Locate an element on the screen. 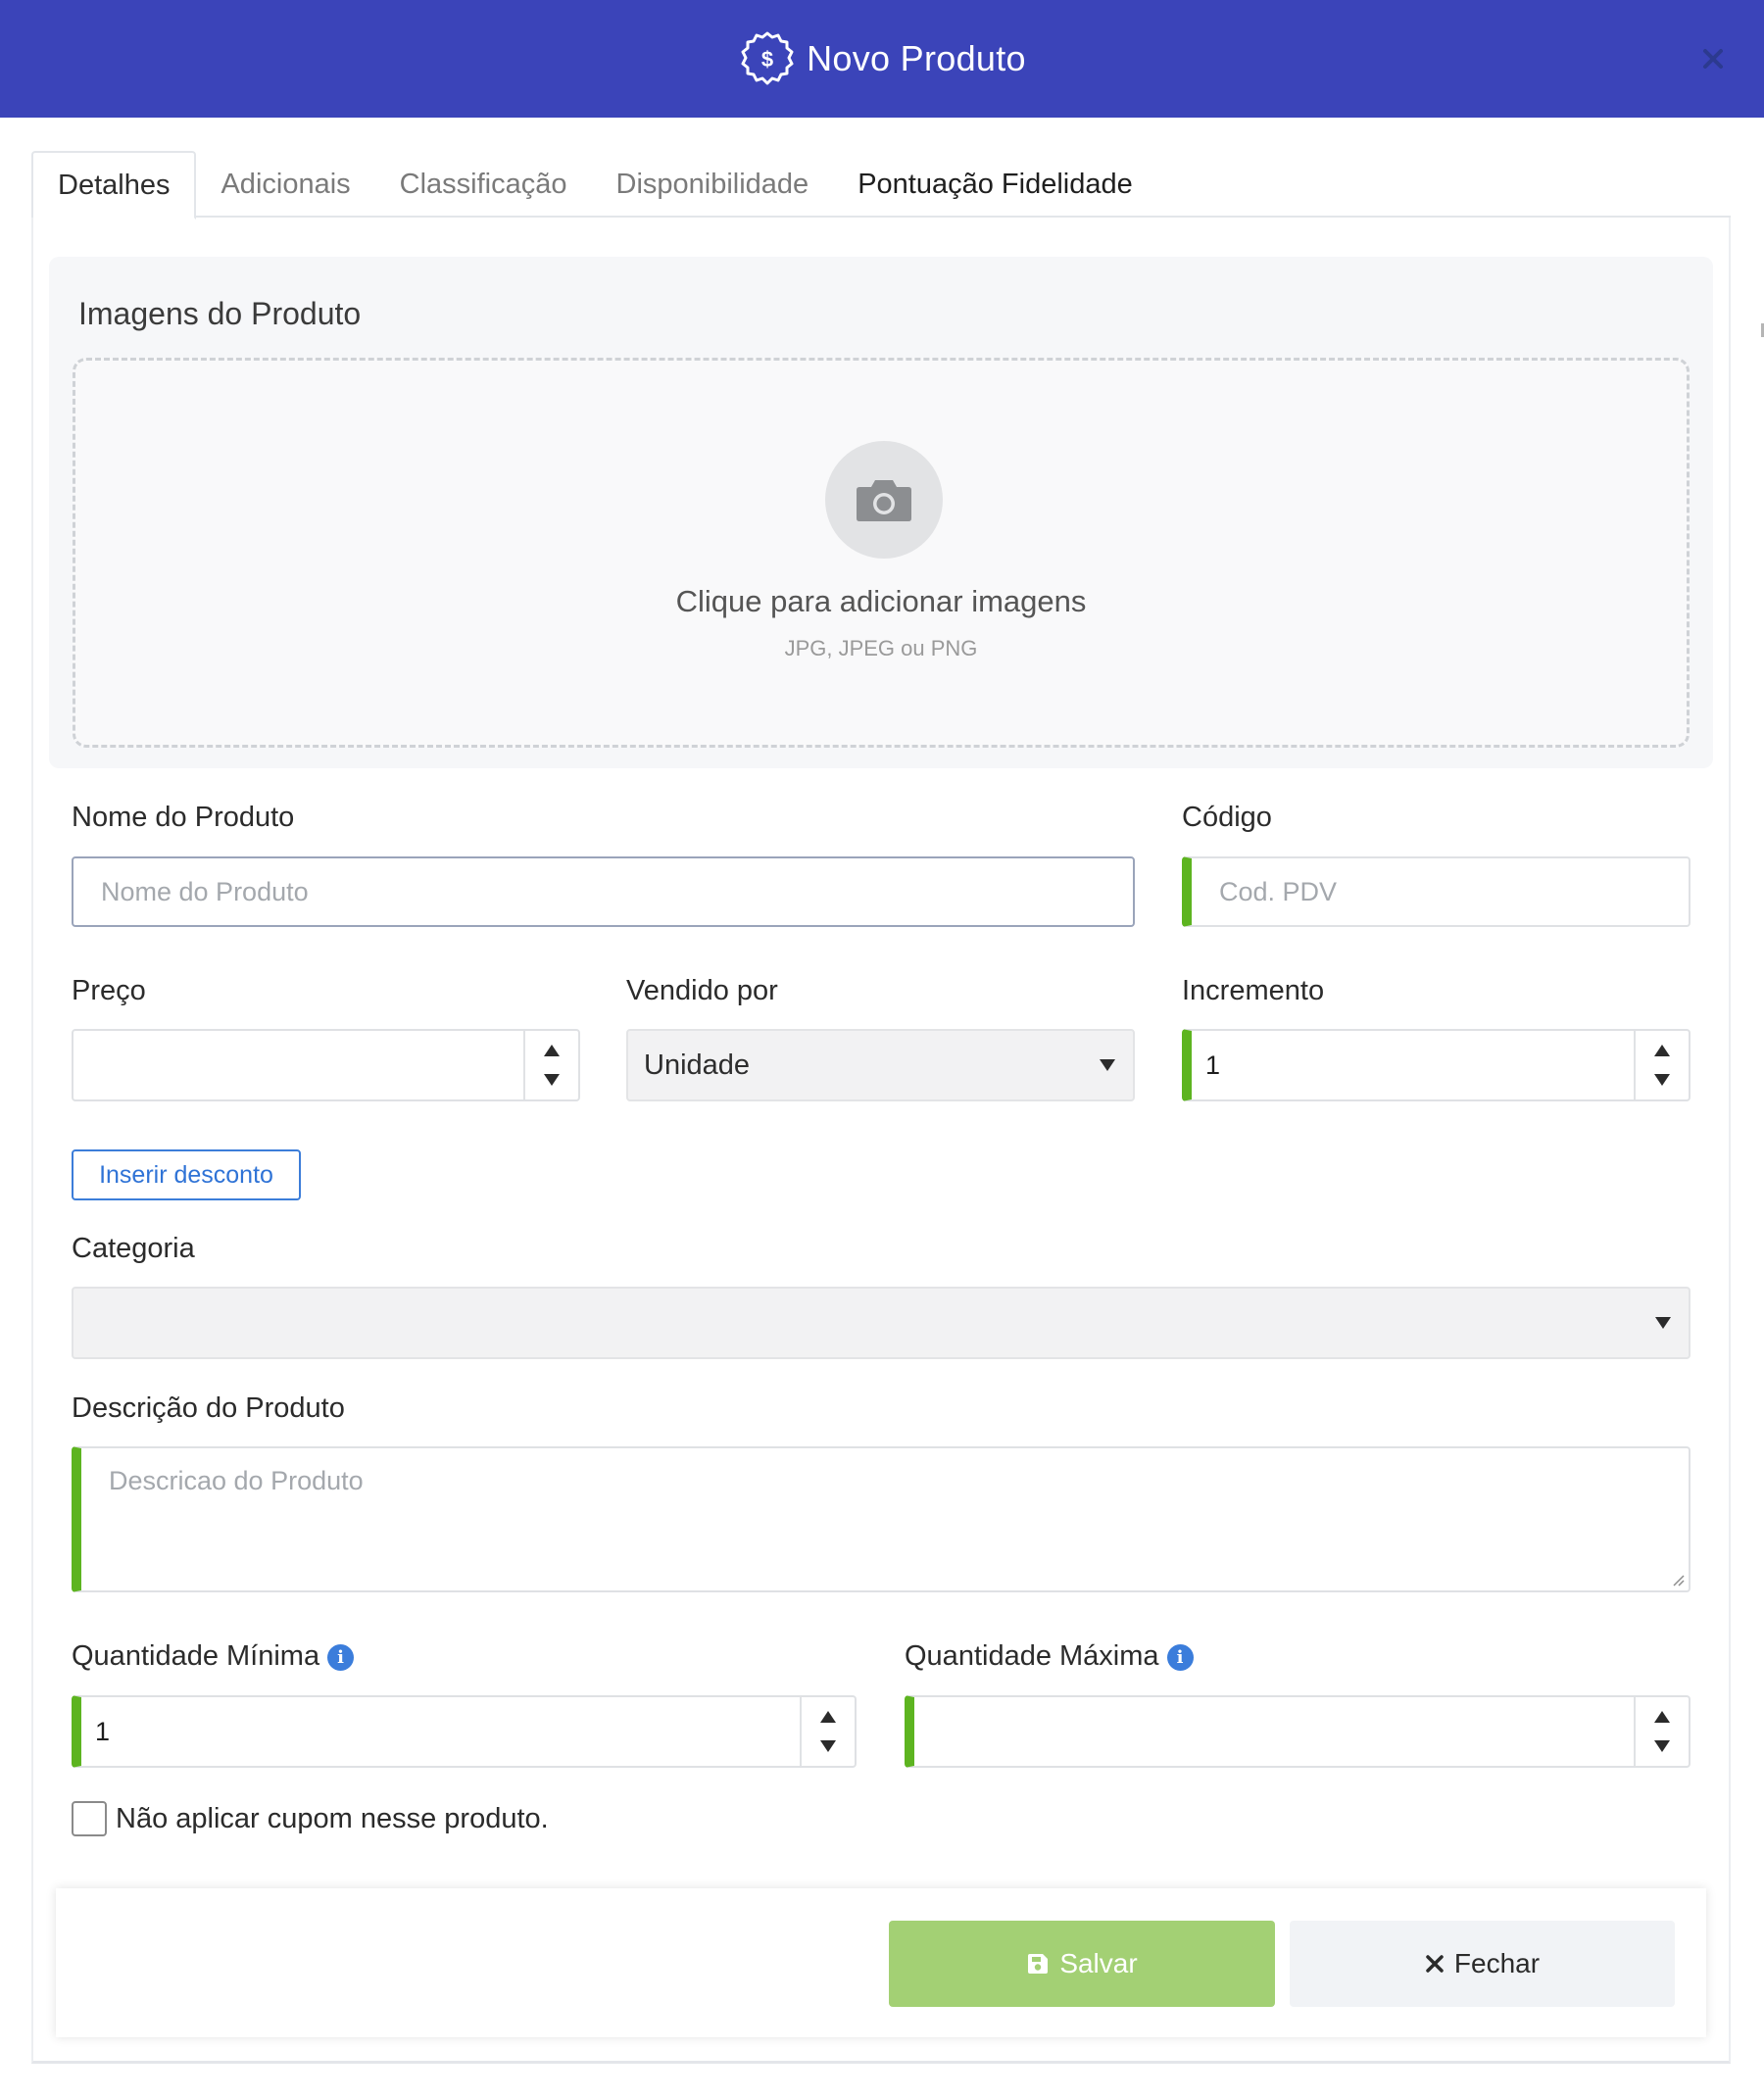 Image resolution: width=1764 pixels, height=2099 pixels. images-section-title: Imagens do Produto is located at coordinates (220, 313).